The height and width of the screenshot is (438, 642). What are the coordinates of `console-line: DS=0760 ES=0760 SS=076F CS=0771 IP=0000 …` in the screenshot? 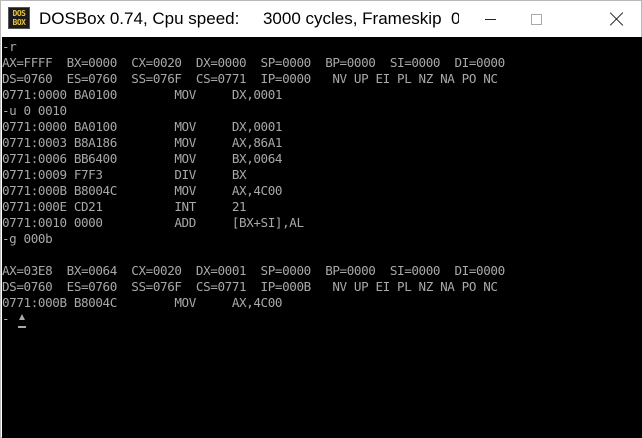 It's located at (250, 78).